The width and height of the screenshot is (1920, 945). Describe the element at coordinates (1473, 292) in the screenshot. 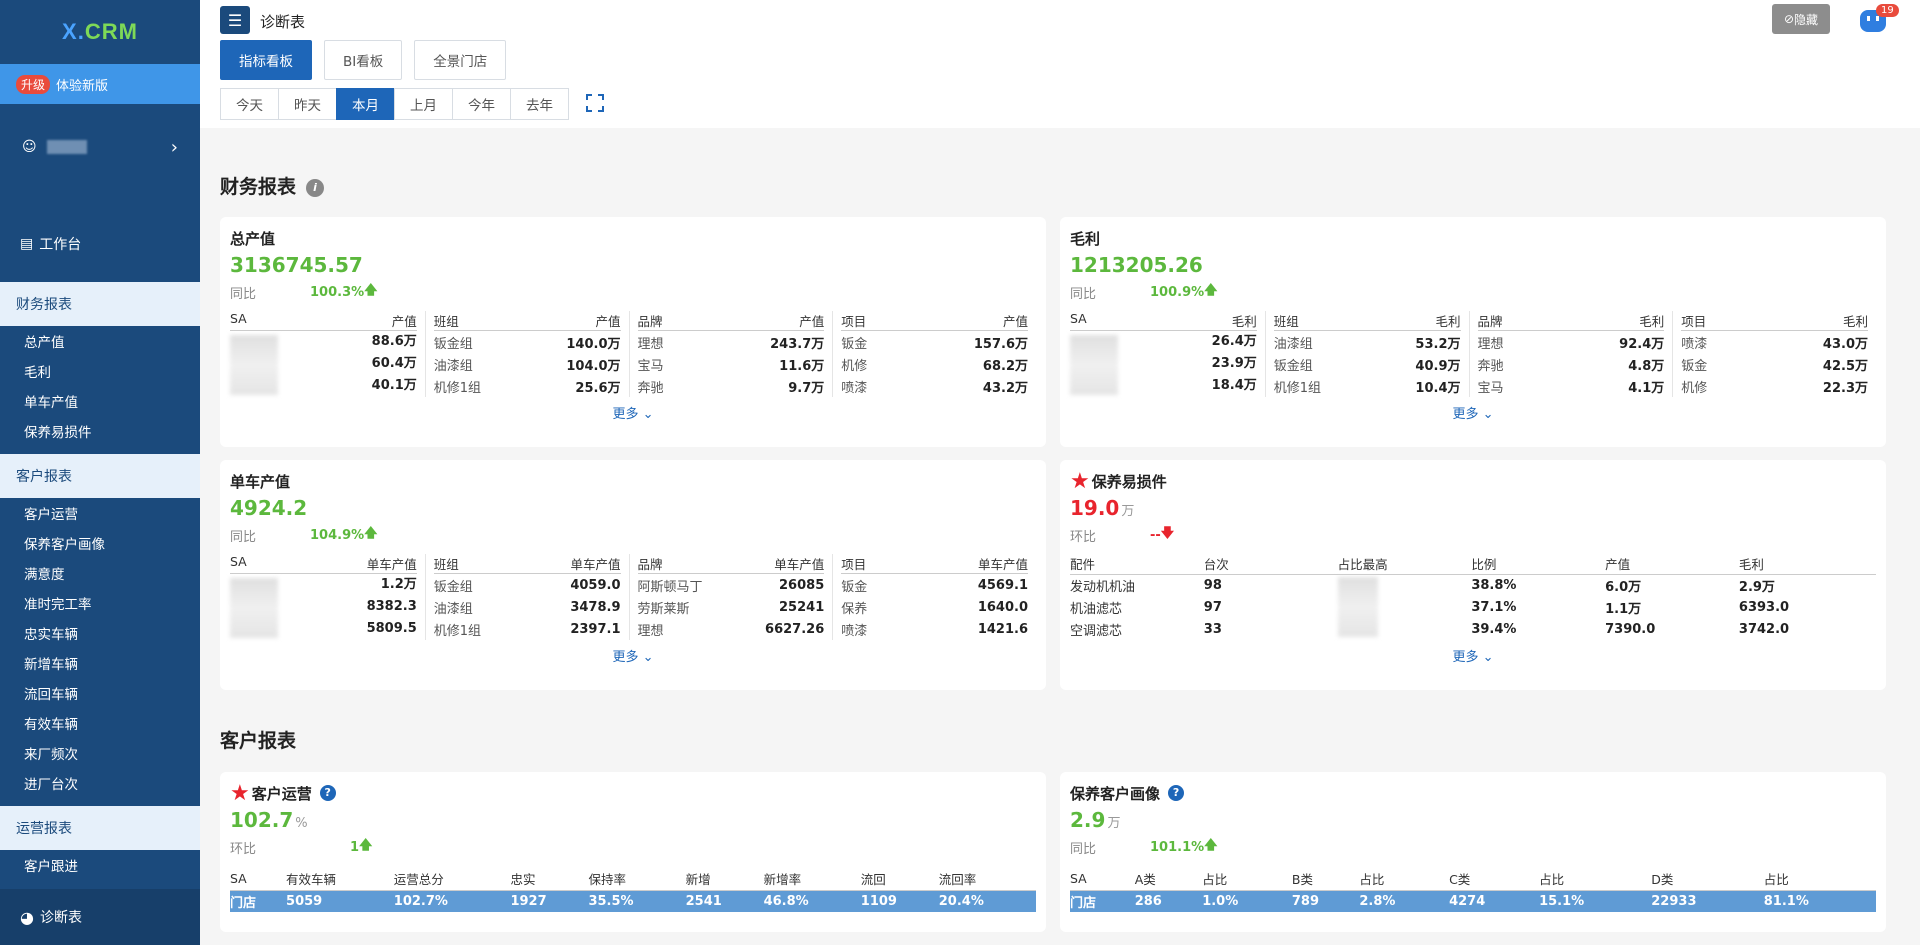

I see `yoy-row: 同比 100.9% 🡅` at that location.